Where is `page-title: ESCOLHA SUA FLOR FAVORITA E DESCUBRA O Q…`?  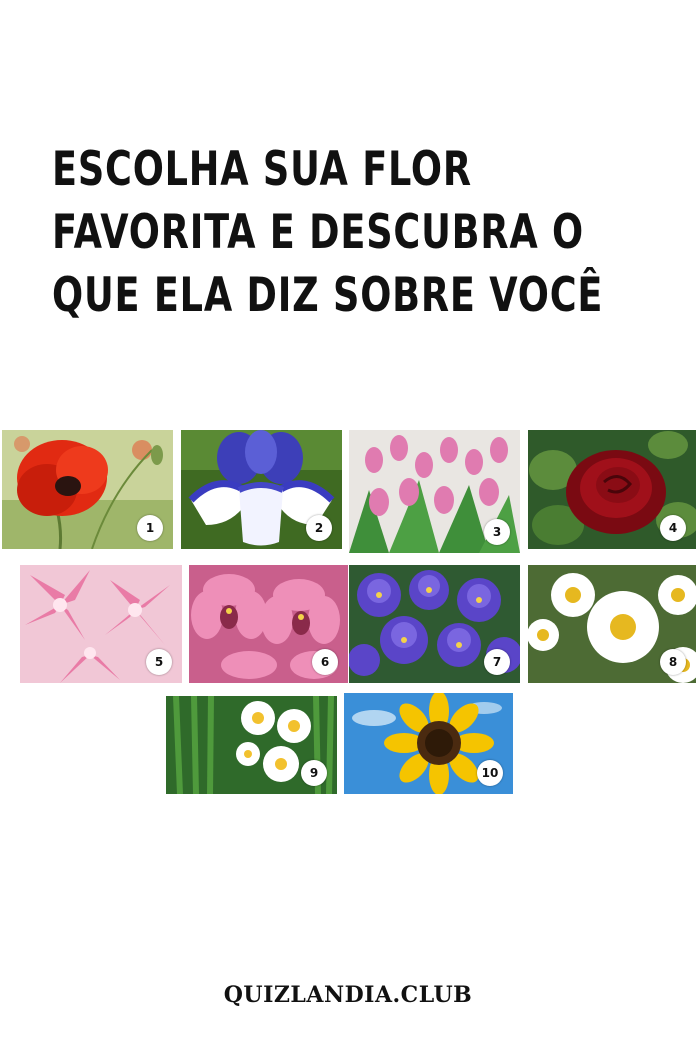
page-title: ESCOLHA SUA FLOR FAVORITA E DESCUBRA O Q… is located at coordinates (328, 232).